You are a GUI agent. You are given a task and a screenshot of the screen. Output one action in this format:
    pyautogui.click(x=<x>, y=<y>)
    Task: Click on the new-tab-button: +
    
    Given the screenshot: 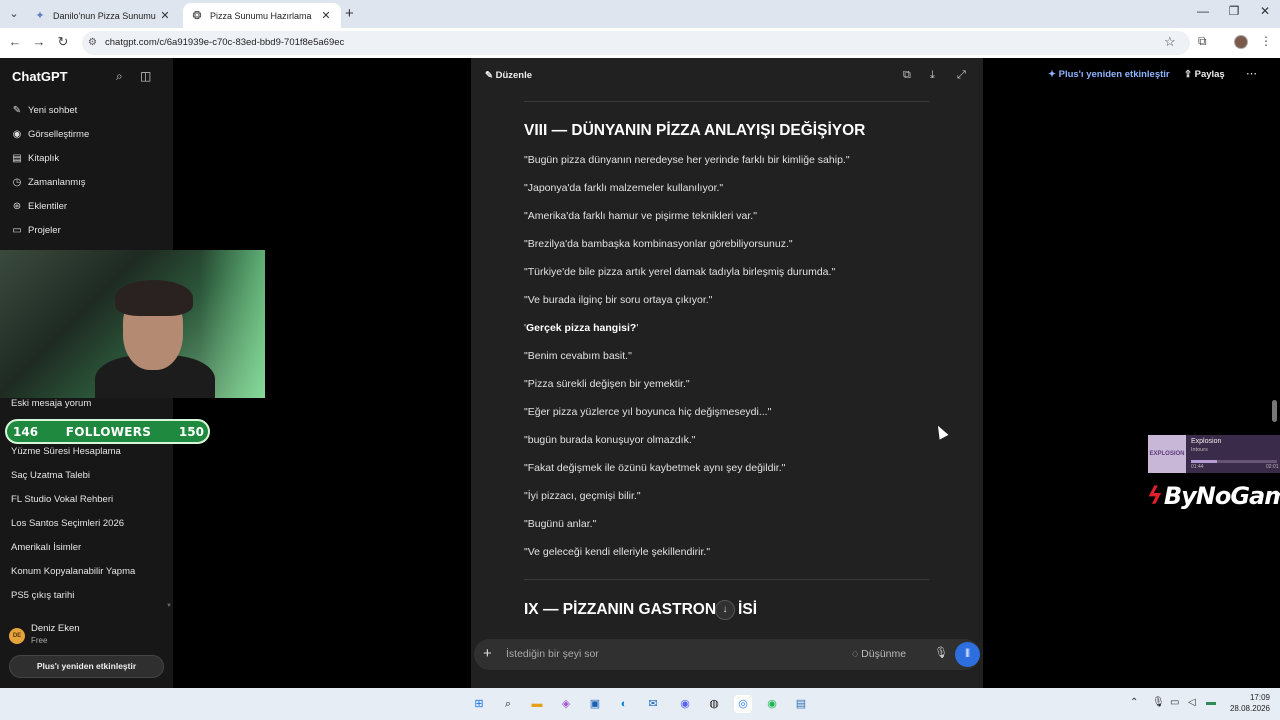 What is the action you would take?
    pyautogui.click(x=349, y=13)
    